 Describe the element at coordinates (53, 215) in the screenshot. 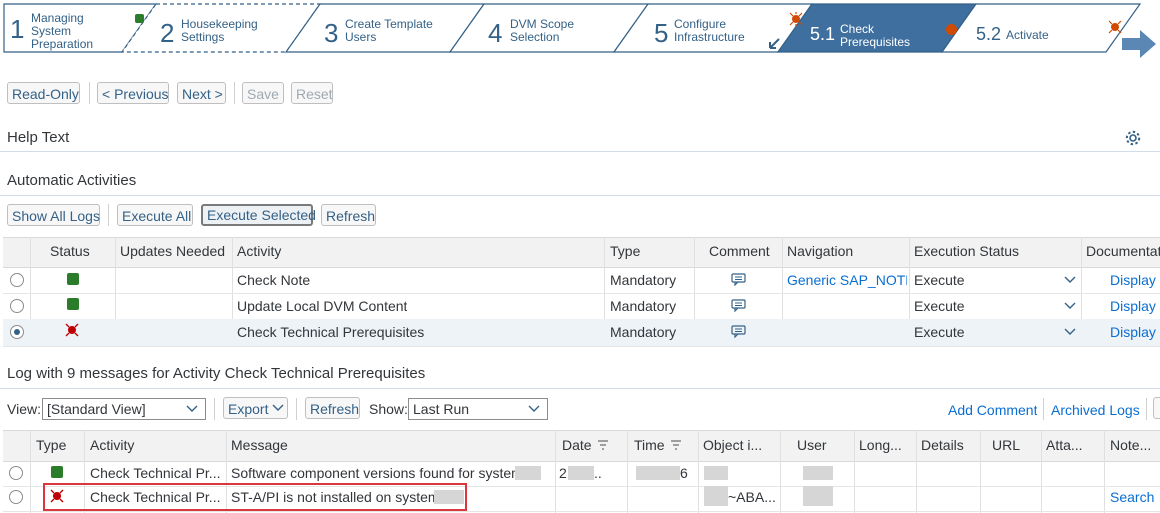

I see `show-all-logs-button: Show All Logs` at that location.